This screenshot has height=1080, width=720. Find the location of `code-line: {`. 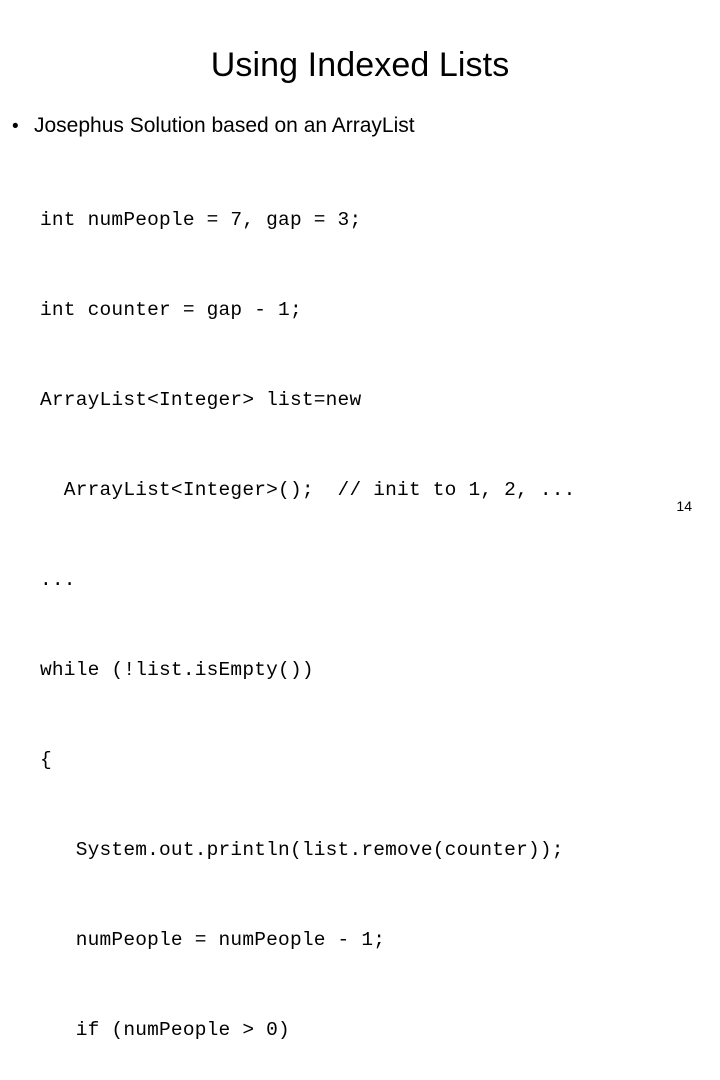

code-line: { is located at coordinates (46, 760).